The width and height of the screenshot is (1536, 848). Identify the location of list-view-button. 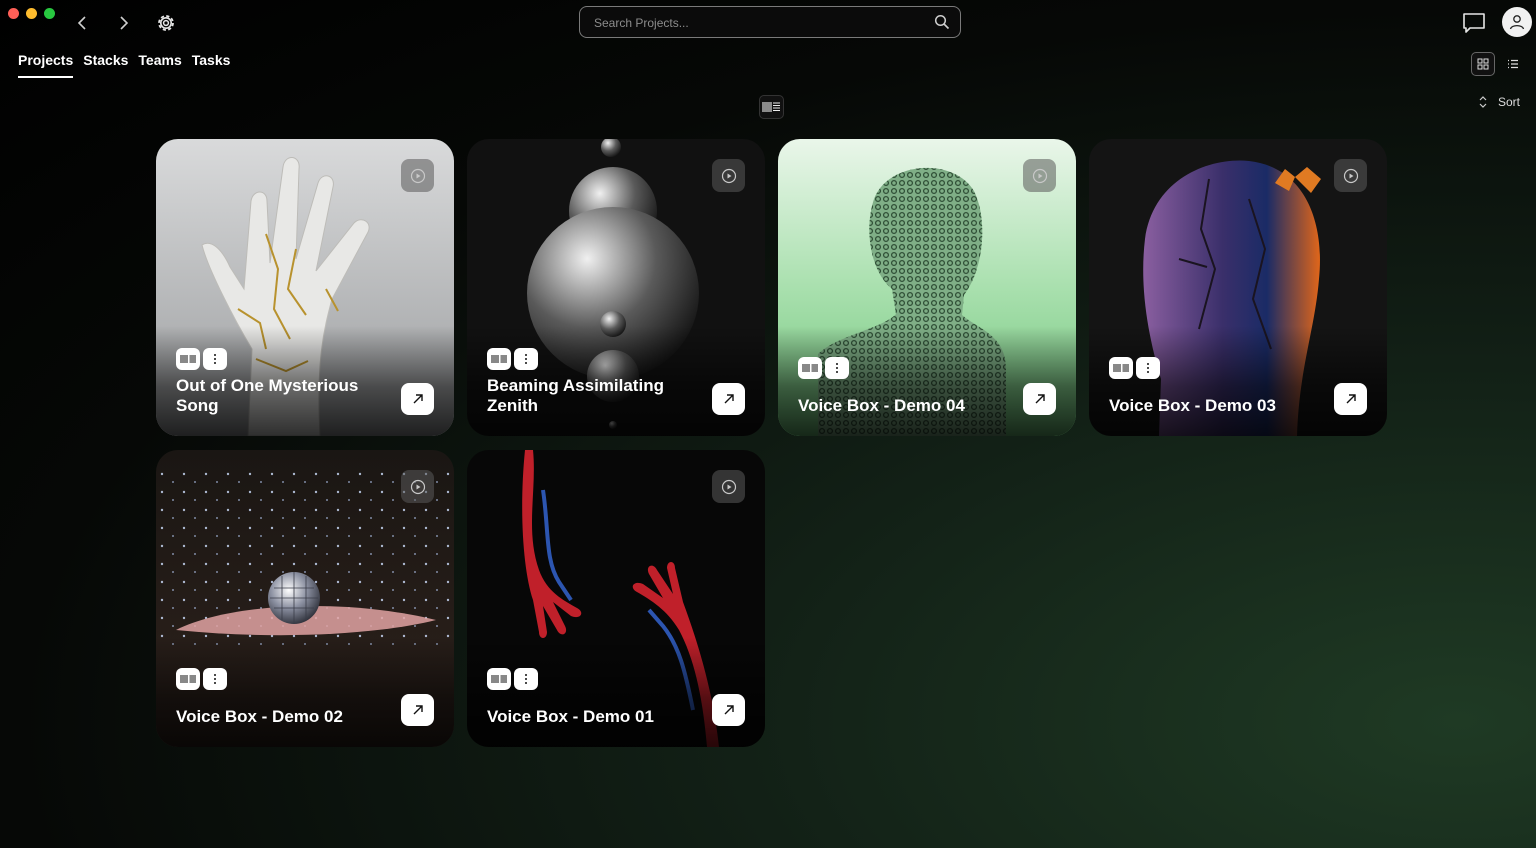
(1513, 64).